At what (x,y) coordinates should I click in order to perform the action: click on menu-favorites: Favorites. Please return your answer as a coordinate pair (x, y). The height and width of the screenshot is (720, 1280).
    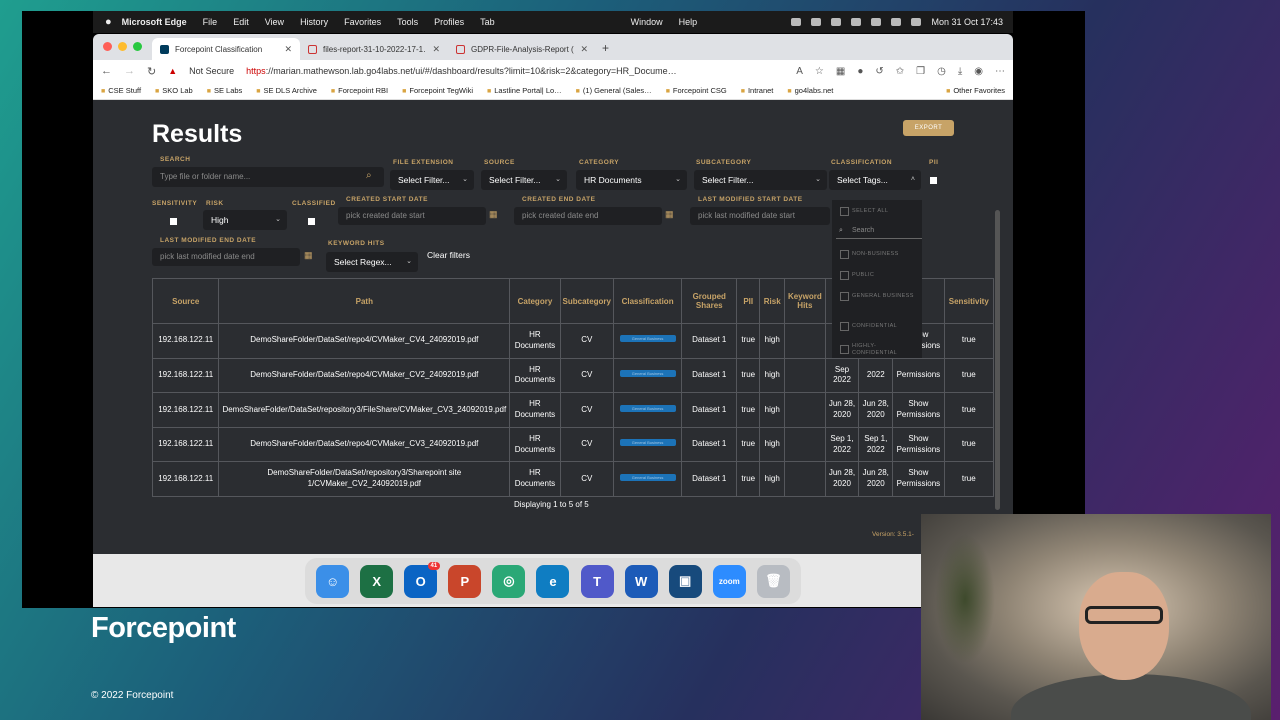
    Looking at the image, I should click on (362, 22).